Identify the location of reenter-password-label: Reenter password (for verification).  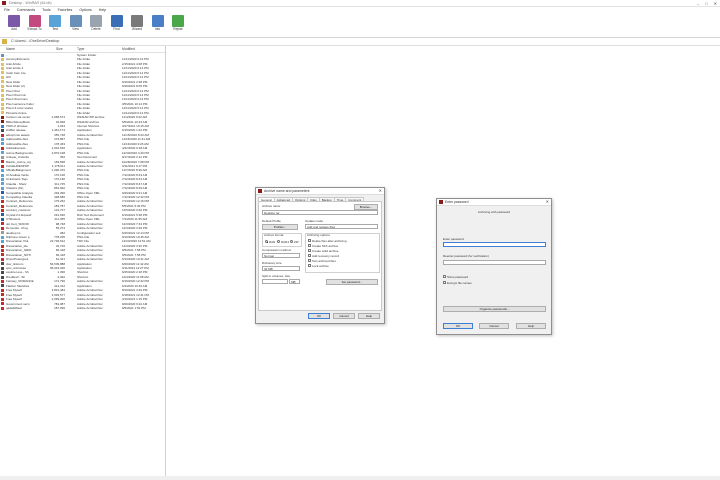
(466, 256).